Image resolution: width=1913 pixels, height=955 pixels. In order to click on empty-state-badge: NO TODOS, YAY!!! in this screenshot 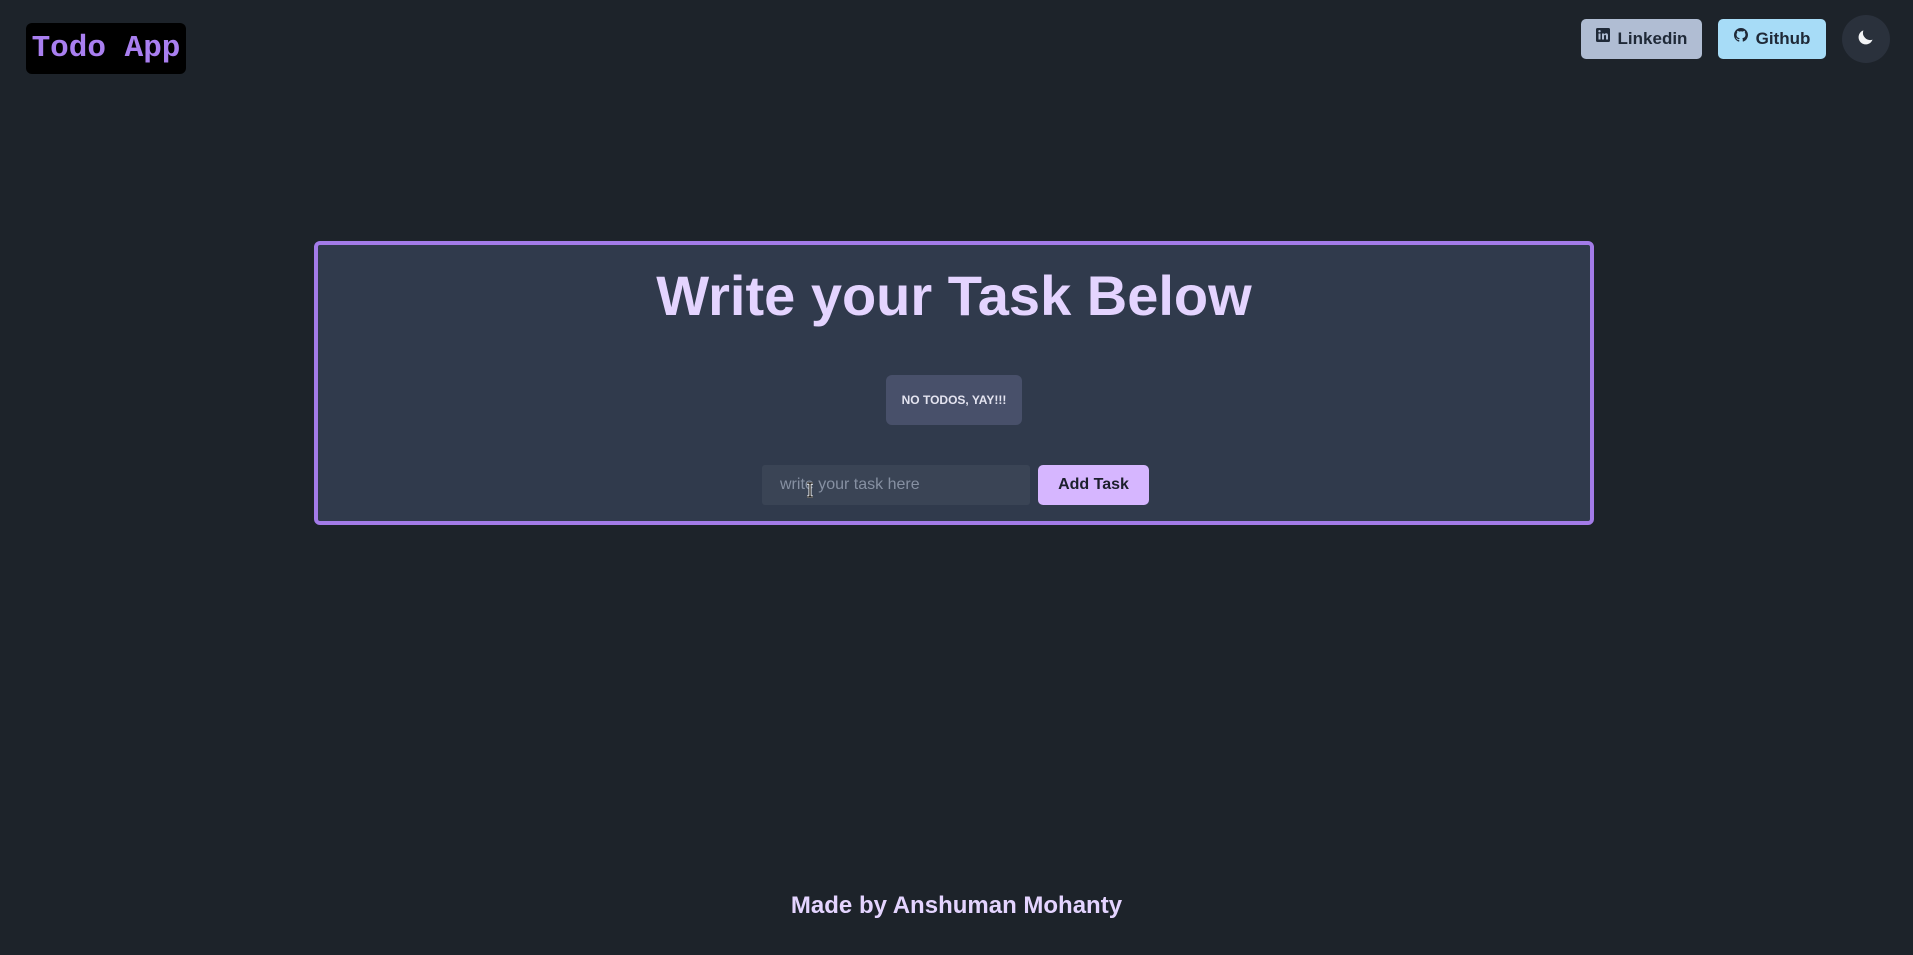, I will do `click(954, 400)`.